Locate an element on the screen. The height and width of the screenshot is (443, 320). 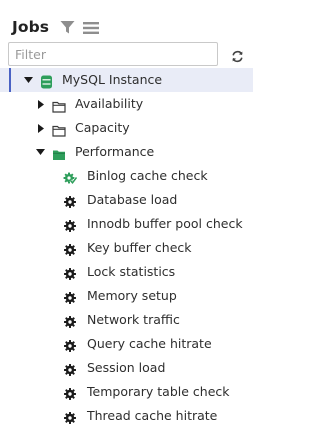
job-key-buffer-check: Key buffer check is located at coordinates (126, 248).